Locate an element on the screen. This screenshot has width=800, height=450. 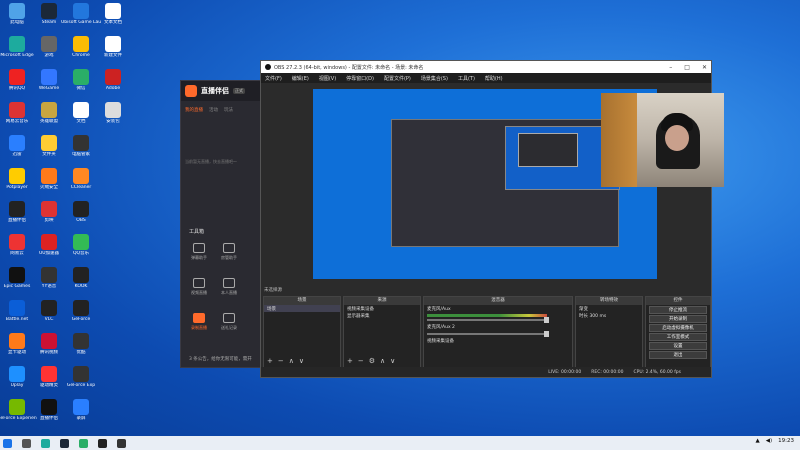
studio-mode-button: 工作室模式 is located at coordinates (678, 337).